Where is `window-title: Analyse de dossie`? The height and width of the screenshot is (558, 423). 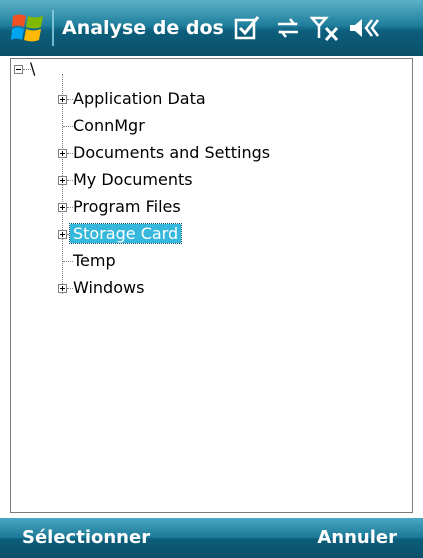
window-title: Analyse de dossie is located at coordinates (143, 28).